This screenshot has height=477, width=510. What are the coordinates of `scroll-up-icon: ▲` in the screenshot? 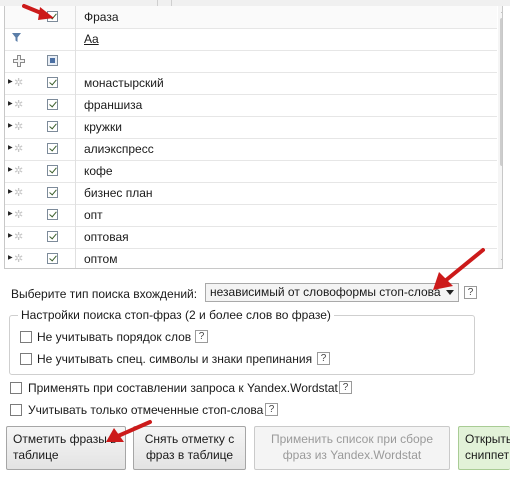 It's located at (501, 12).